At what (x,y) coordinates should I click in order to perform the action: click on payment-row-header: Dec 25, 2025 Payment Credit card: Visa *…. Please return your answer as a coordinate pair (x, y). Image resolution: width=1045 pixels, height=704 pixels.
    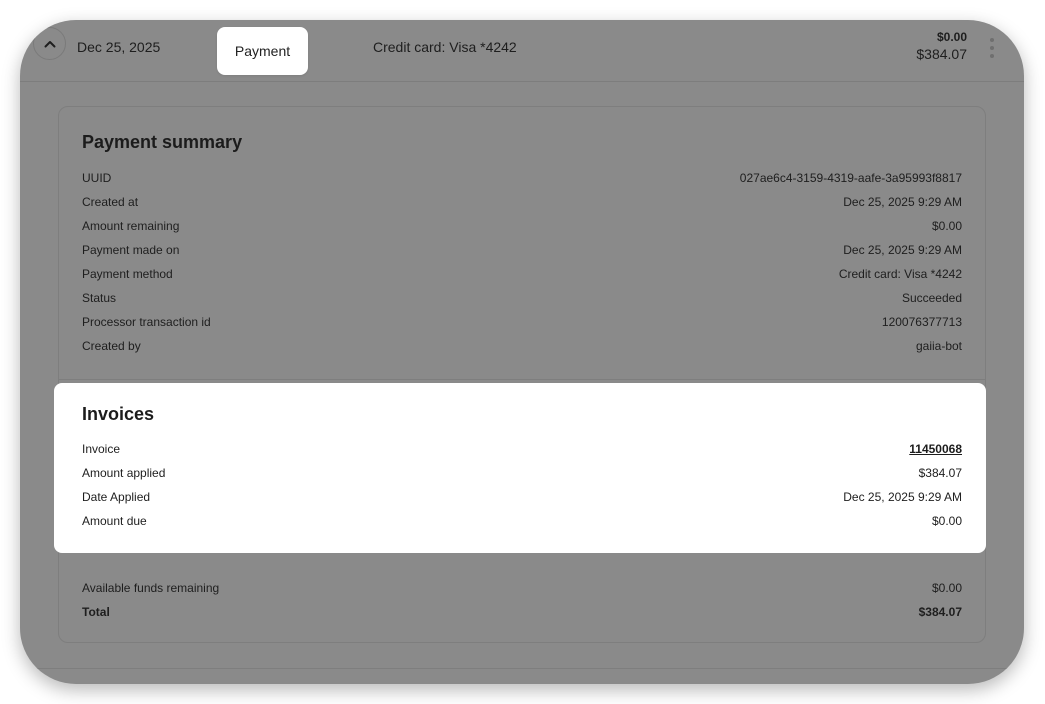
    Looking at the image, I should click on (522, 51).